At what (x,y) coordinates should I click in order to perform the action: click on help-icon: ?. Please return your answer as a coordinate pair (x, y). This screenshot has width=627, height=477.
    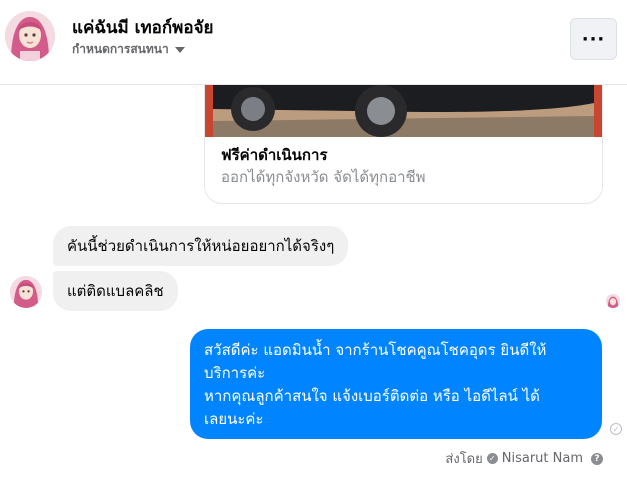
    Looking at the image, I should click on (597, 458).